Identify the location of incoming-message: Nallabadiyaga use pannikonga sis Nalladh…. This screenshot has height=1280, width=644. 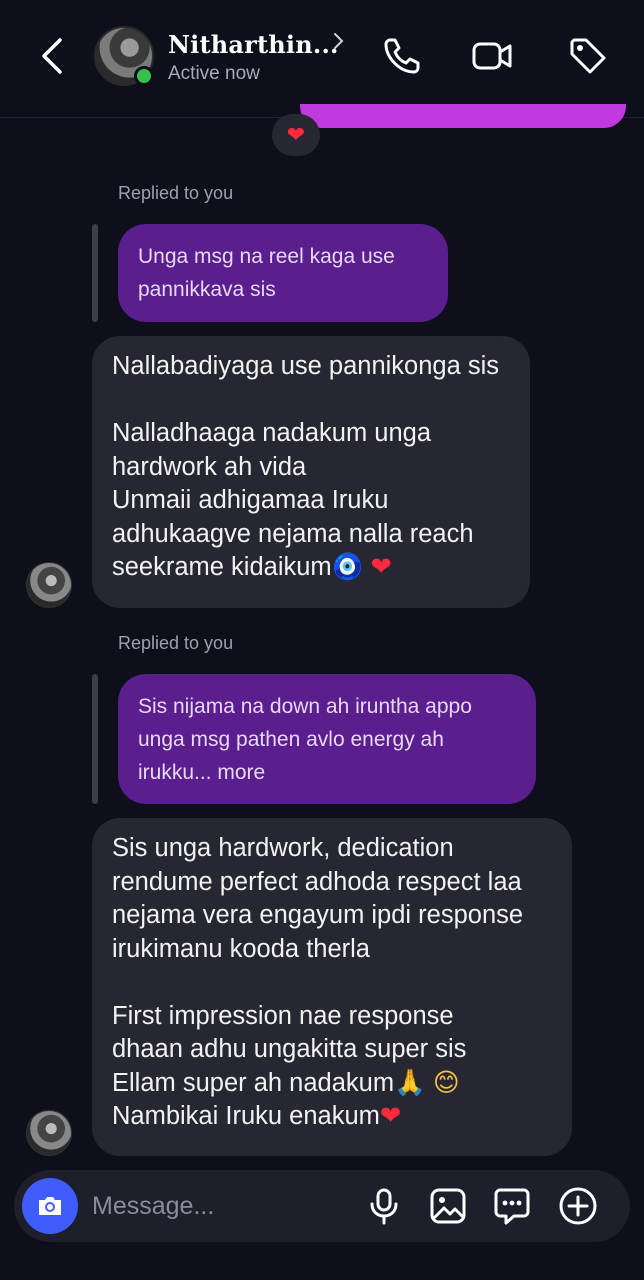
(311, 472).